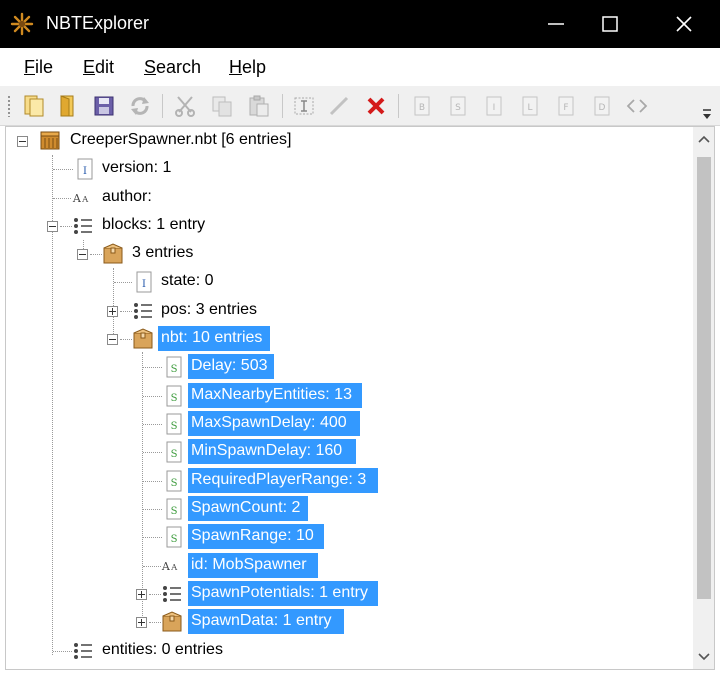 This screenshot has width=720, height=673. What do you see at coordinates (34, 106) in the screenshot?
I see `open-file-icon` at bounding box center [34, 106].